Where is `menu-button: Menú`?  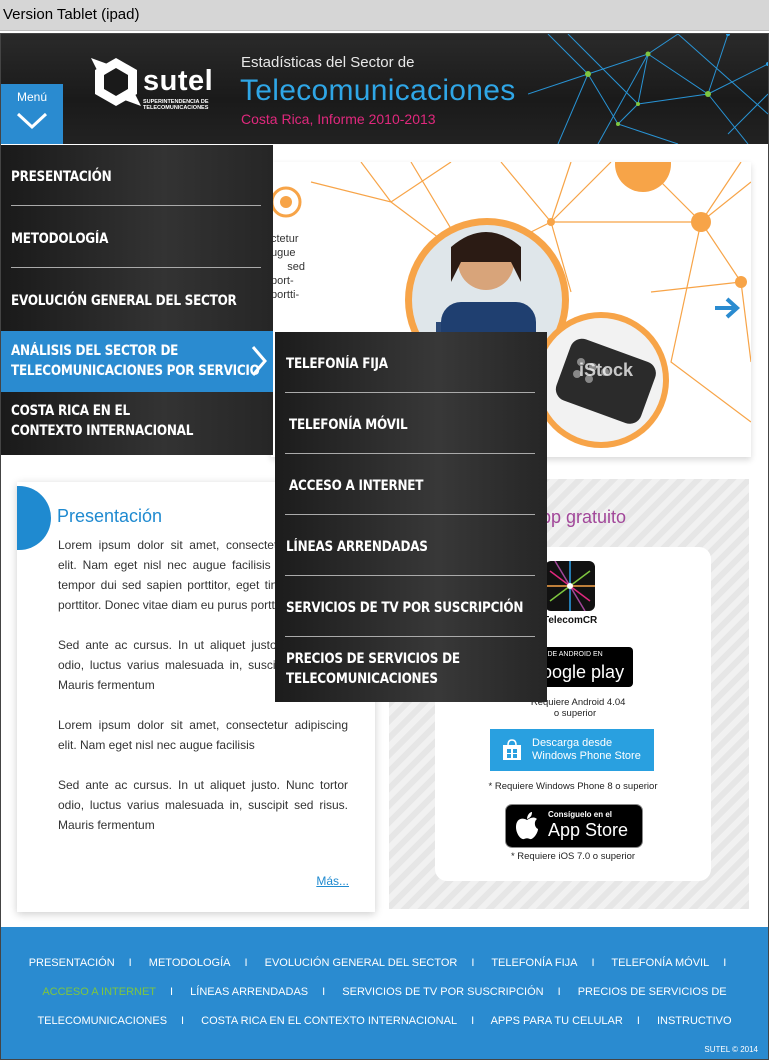 menu-button: Menú is located at coordinates (32, 114).